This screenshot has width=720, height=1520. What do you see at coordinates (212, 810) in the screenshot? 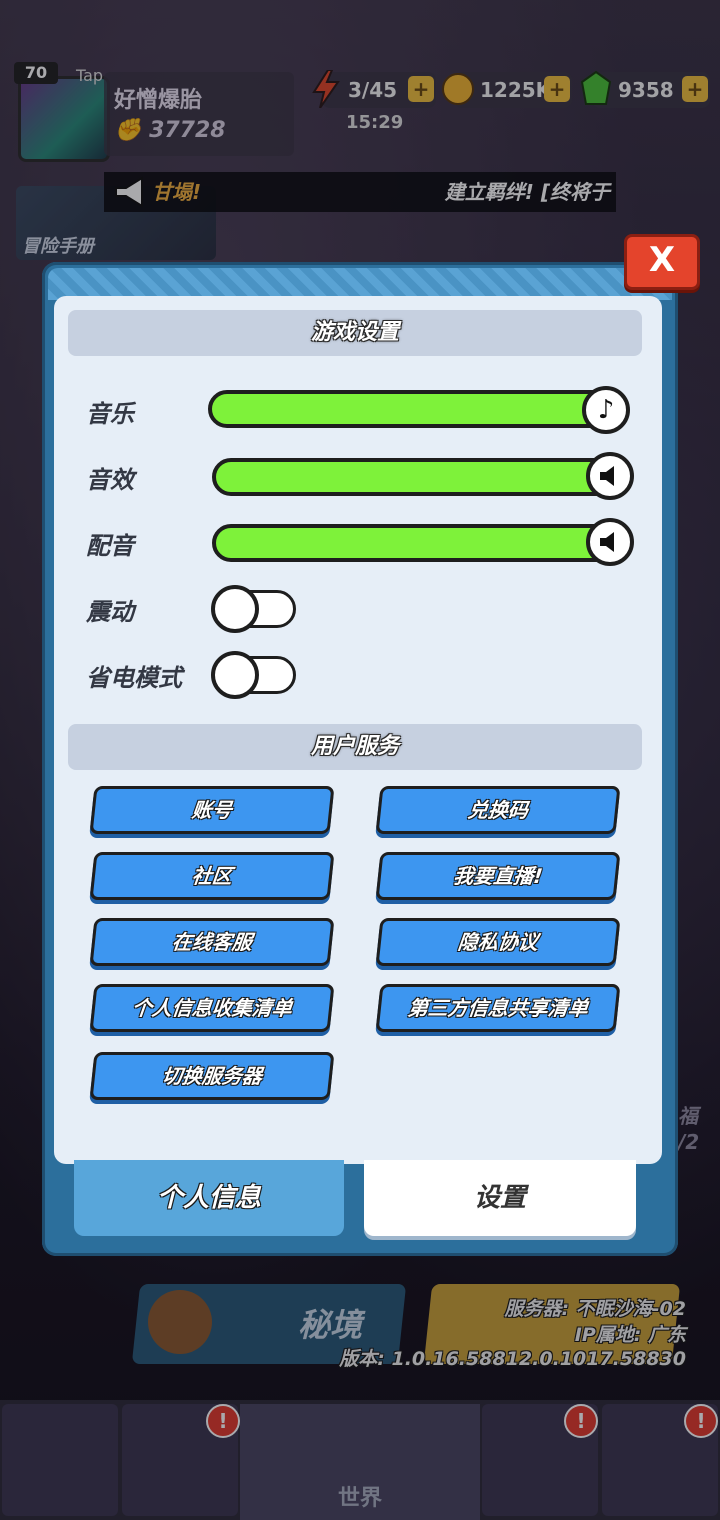
I see `account-button: 账号` at bounding box center [212, 810].